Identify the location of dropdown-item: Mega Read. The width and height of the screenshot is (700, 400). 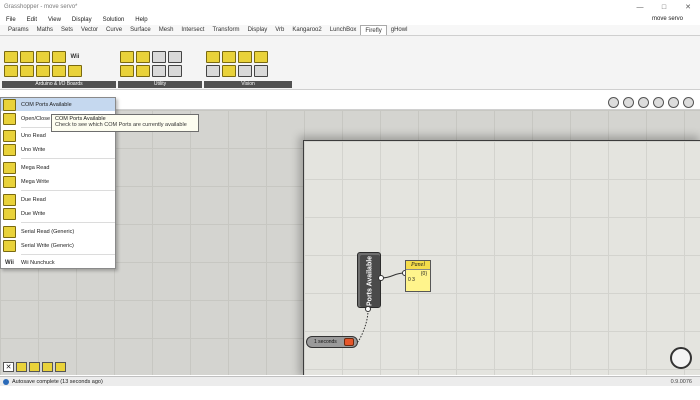
(58, 167).